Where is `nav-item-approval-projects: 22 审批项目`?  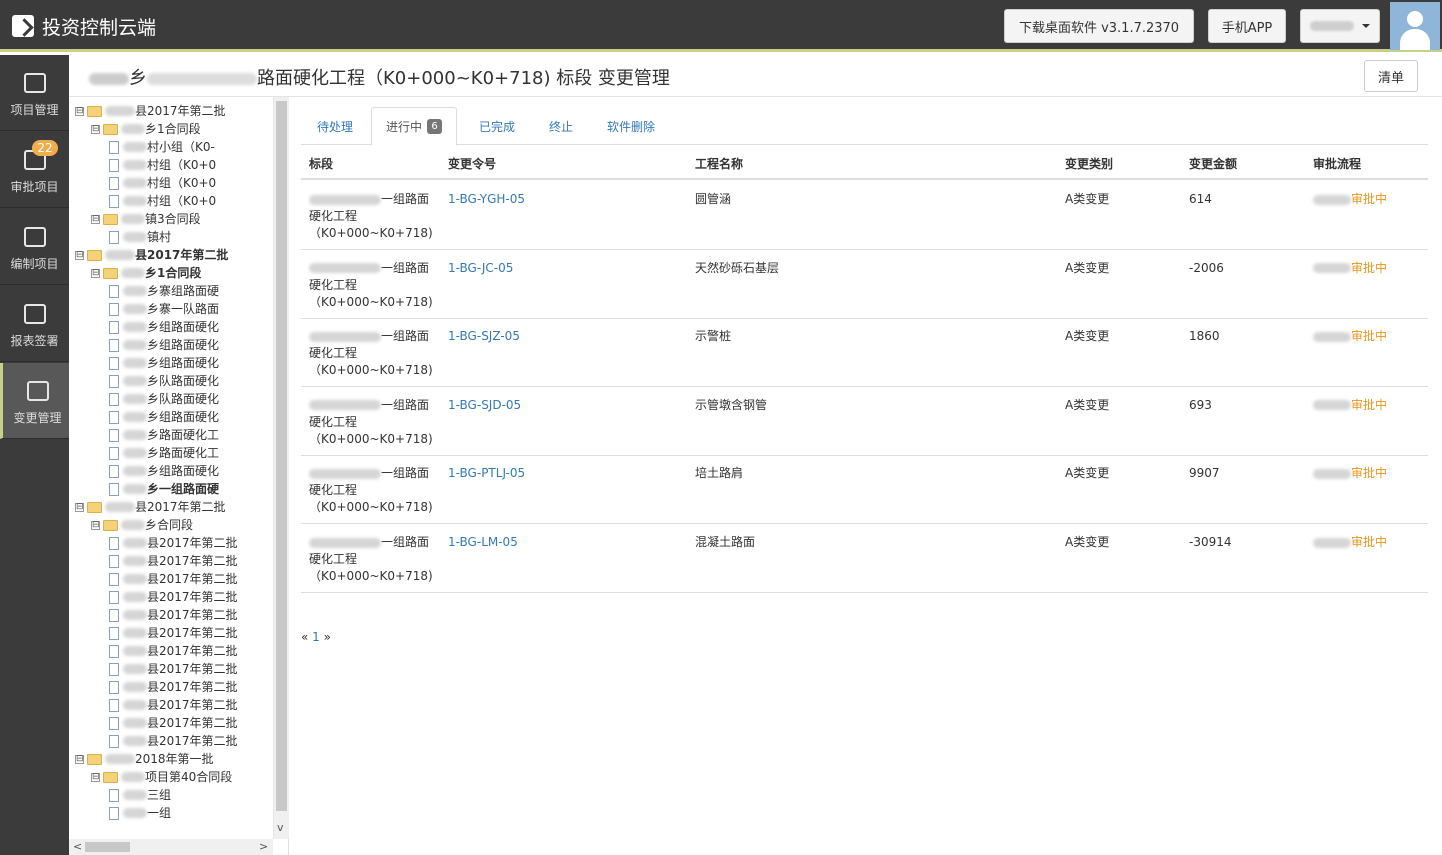
nav-item-approval-projects: 22 审批项目 is located at coordinates (34, 170).